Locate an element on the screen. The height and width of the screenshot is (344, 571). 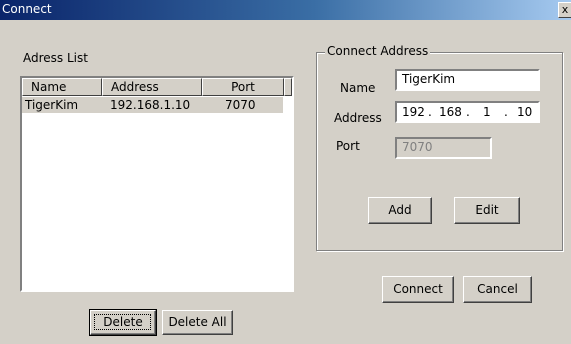
column-header-address: Address is located at coordinates (152, 87).